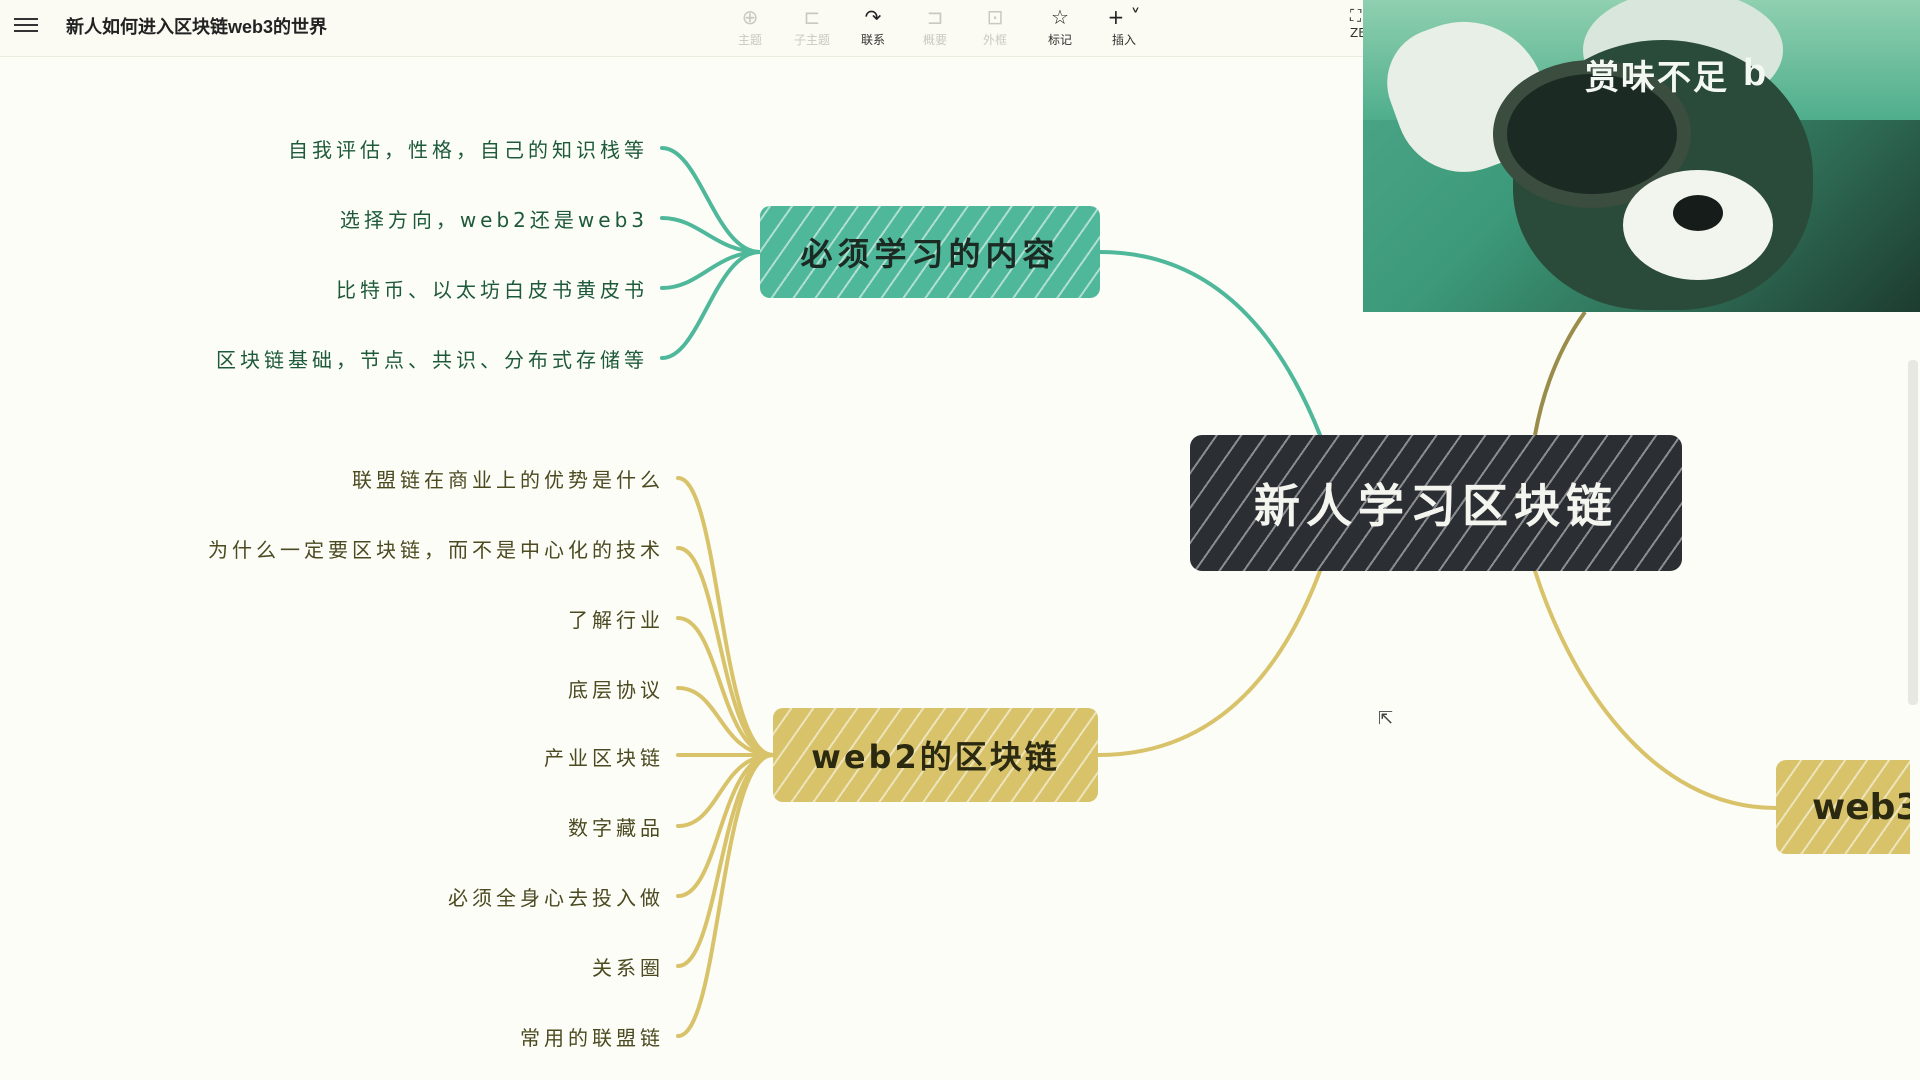  Describe the element at coordinates (1209, 663) in the screenshot. I see `connector-root-gold` at that location.